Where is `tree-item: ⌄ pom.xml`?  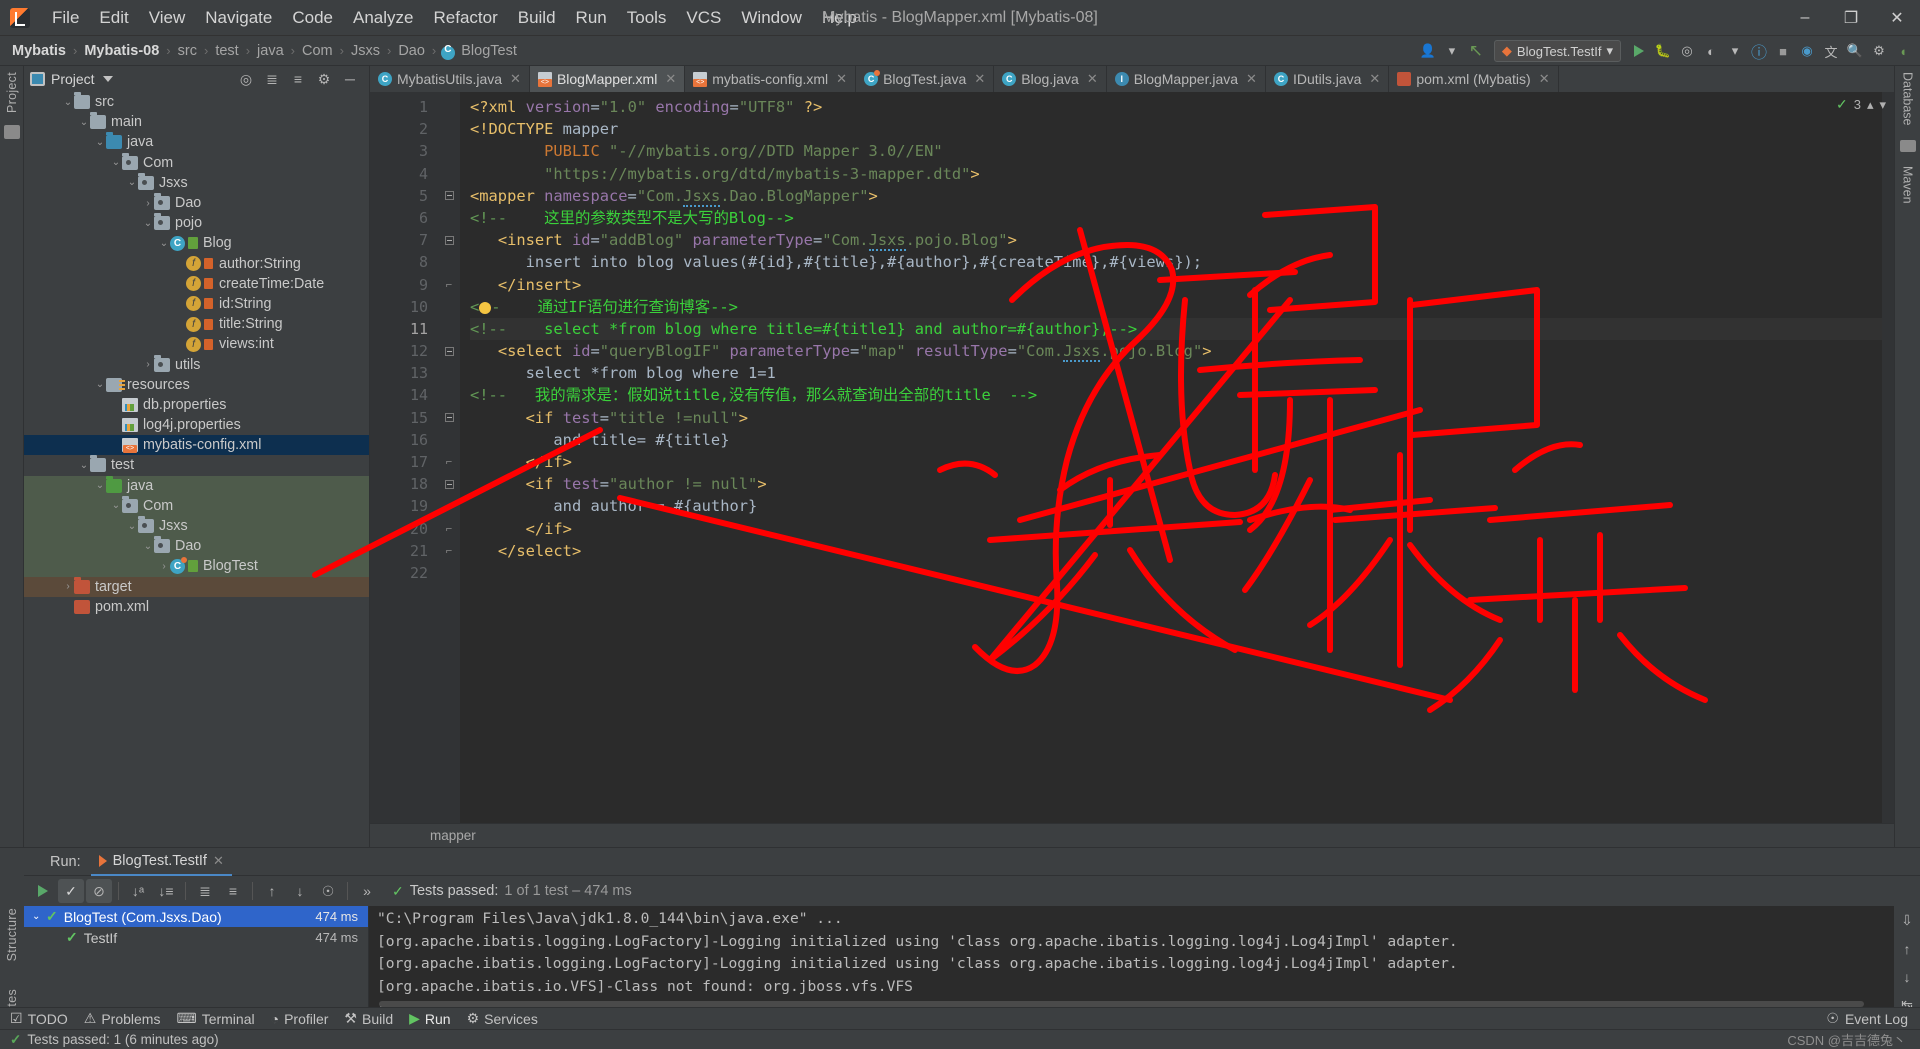
tree-item: ⌄ pom.xml is located at coordinates (196, 607).